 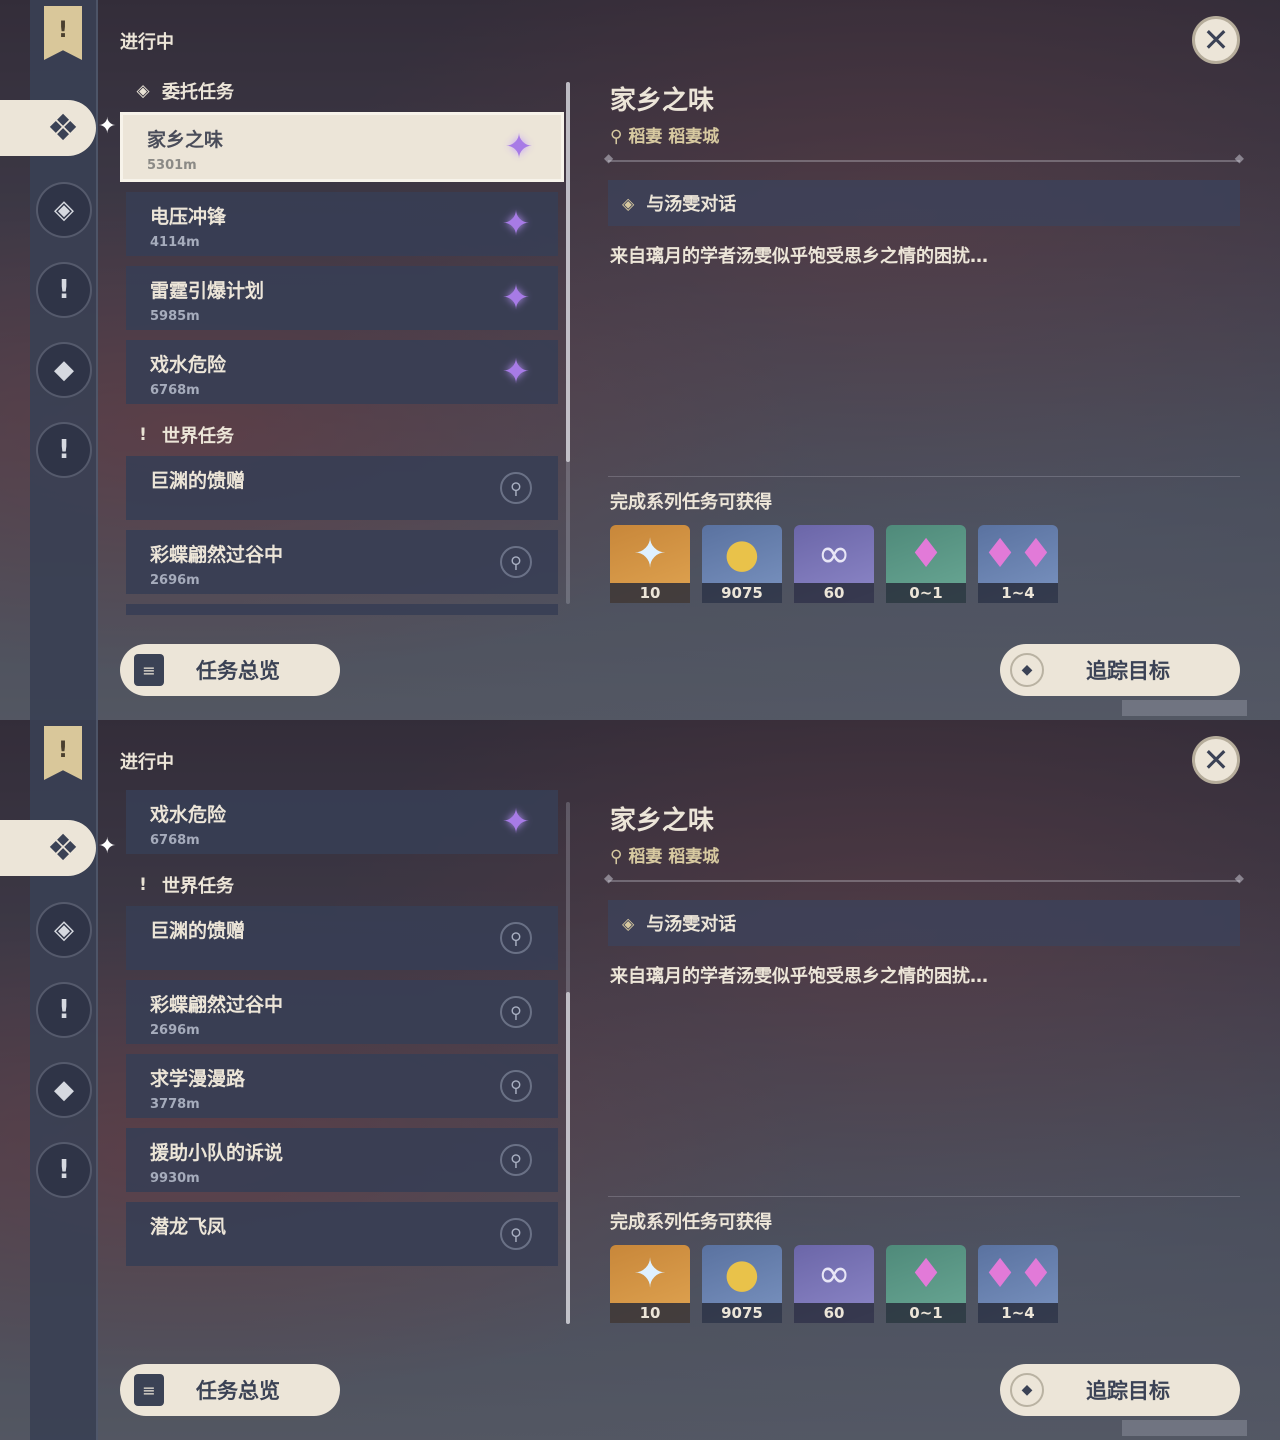 What do you see at coordinates (628, 203) in the screenshot?
I see `step-diamond-icon: ◈` at bounding box center [628, 203].